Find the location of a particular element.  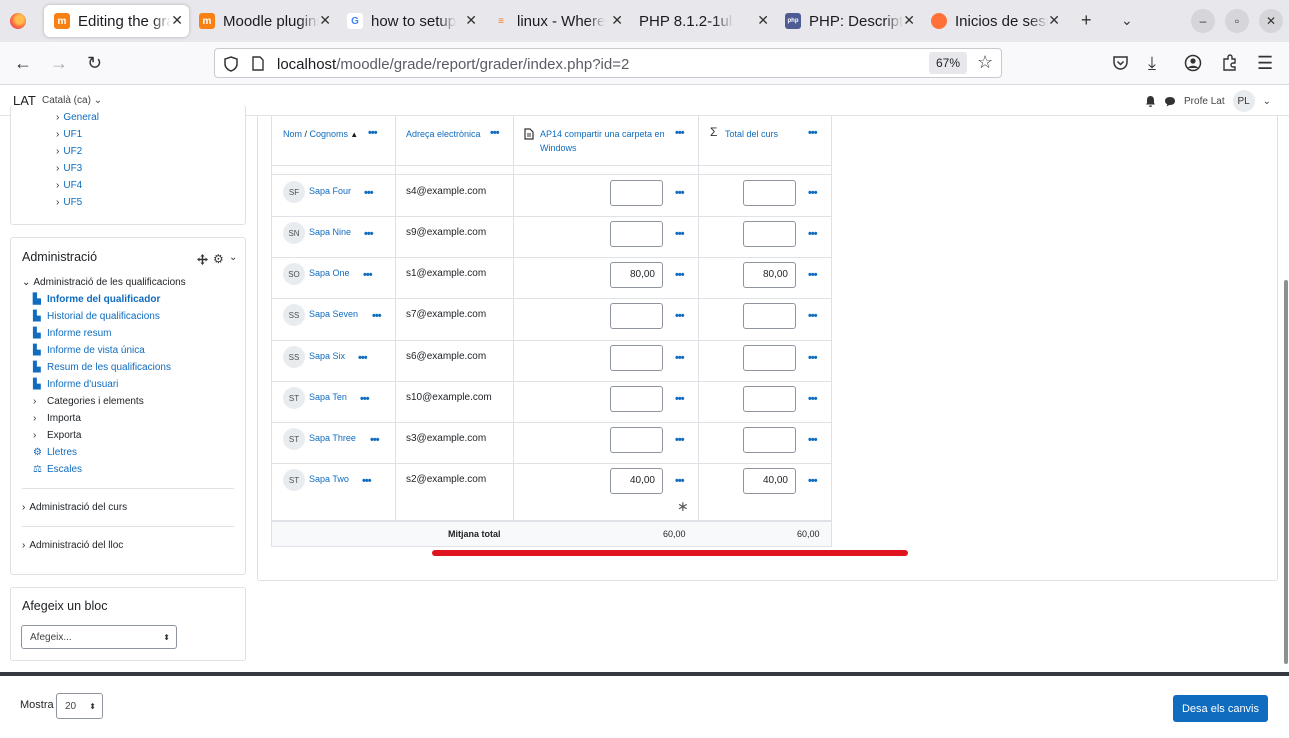

name-column-header: Nom / Cognoms ▲ is located at coordinates (320, 134).